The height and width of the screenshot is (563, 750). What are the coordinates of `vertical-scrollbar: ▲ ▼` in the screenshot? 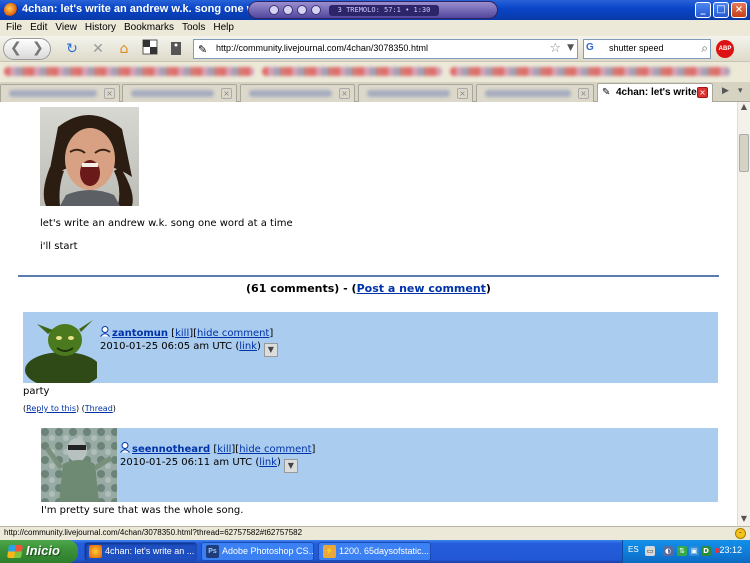 It's located at (743, 314).